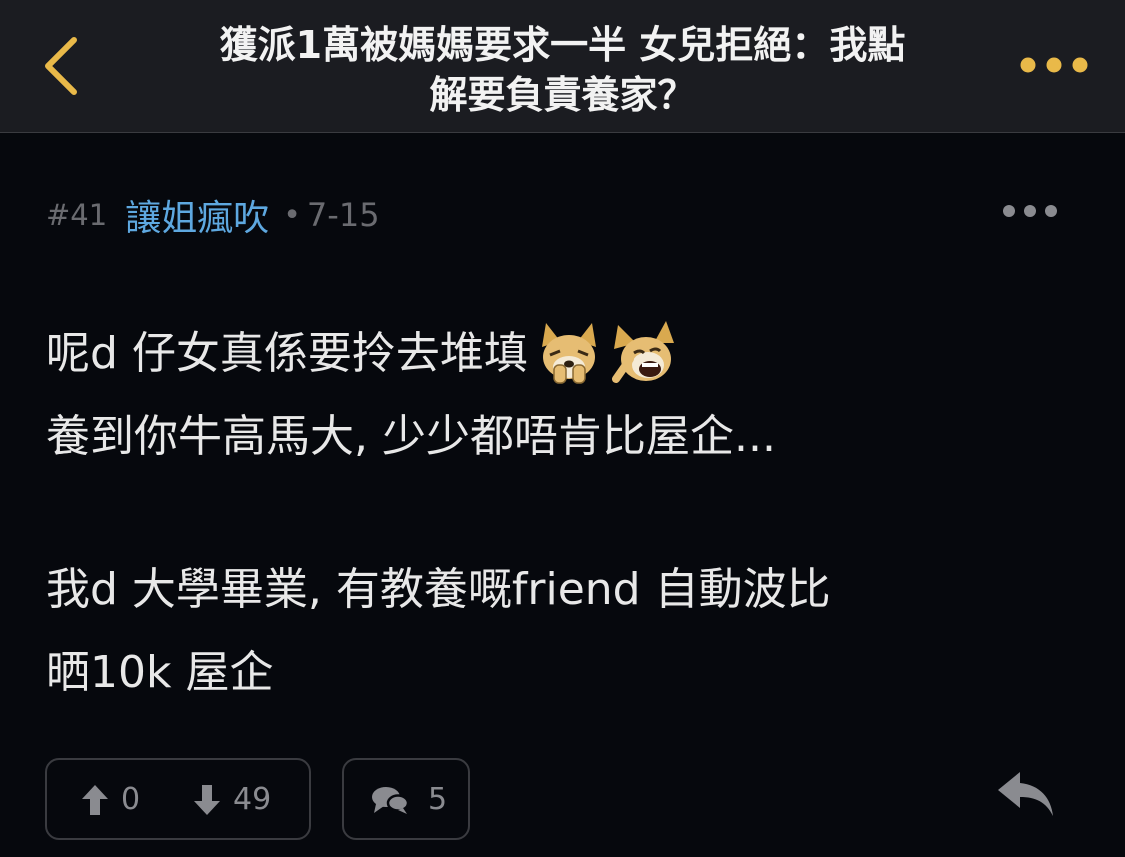  I want to click on post-more-button, so click(1030, 211).